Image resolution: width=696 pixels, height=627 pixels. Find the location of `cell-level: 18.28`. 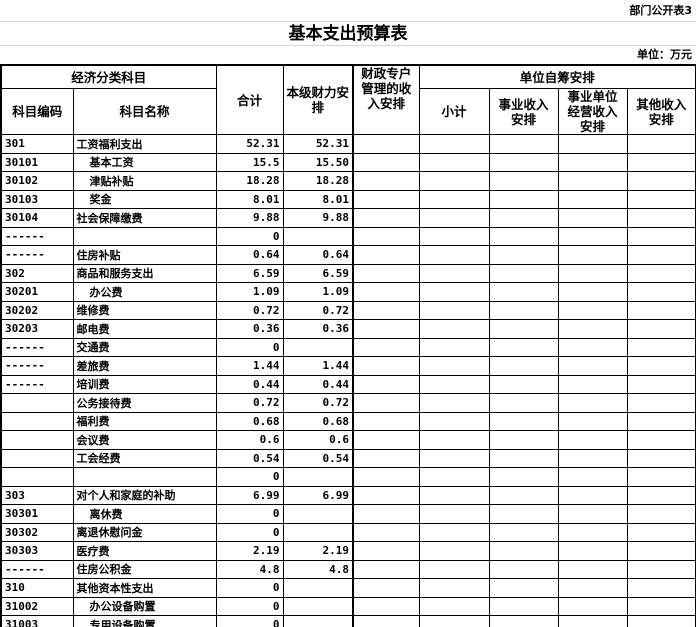

cell-level: 18.28 is located at coordinates (318, 181).